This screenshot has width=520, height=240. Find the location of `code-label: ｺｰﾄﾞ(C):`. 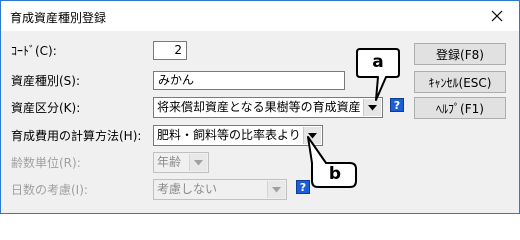

code-label: ｺｰﾄﾞ(C): is located at coordinates (34, 51).